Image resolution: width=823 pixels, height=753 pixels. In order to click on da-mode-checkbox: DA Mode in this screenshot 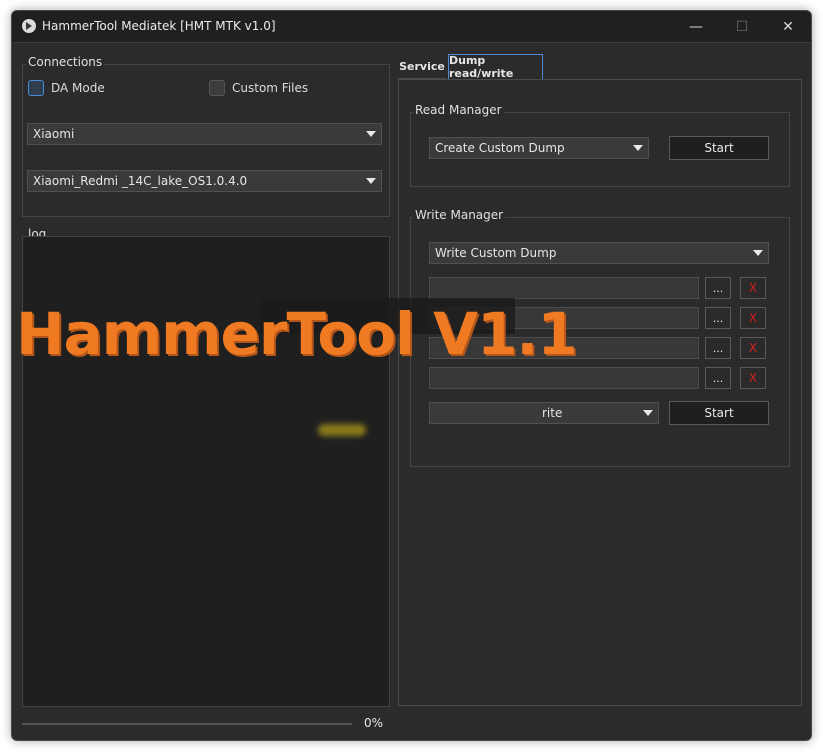, I will do `click(66, 88)`.